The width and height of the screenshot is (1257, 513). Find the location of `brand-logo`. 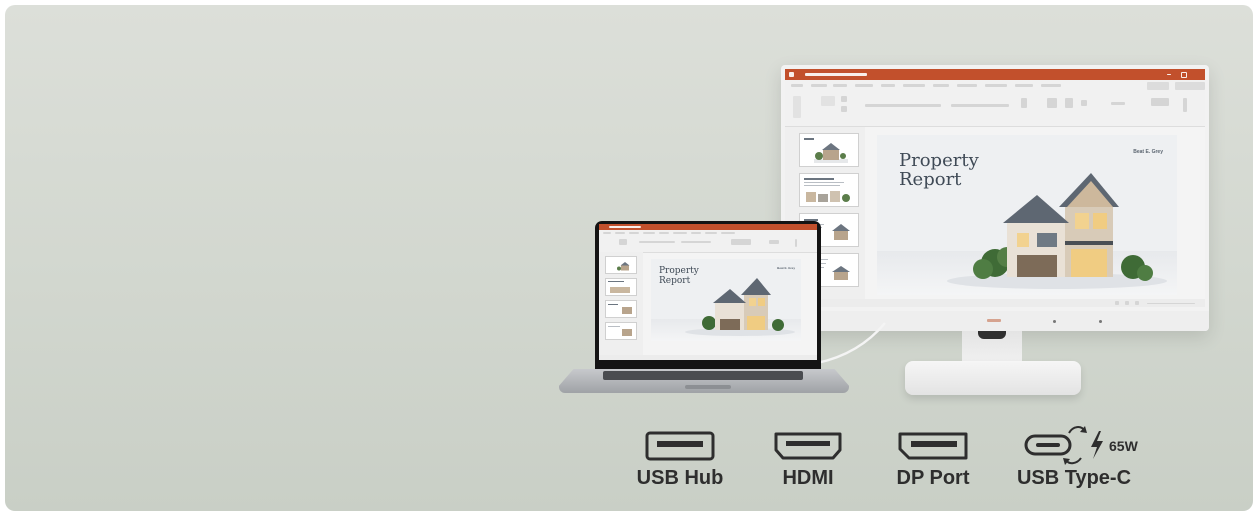

brand-logo is located at coordinates (994, 320).